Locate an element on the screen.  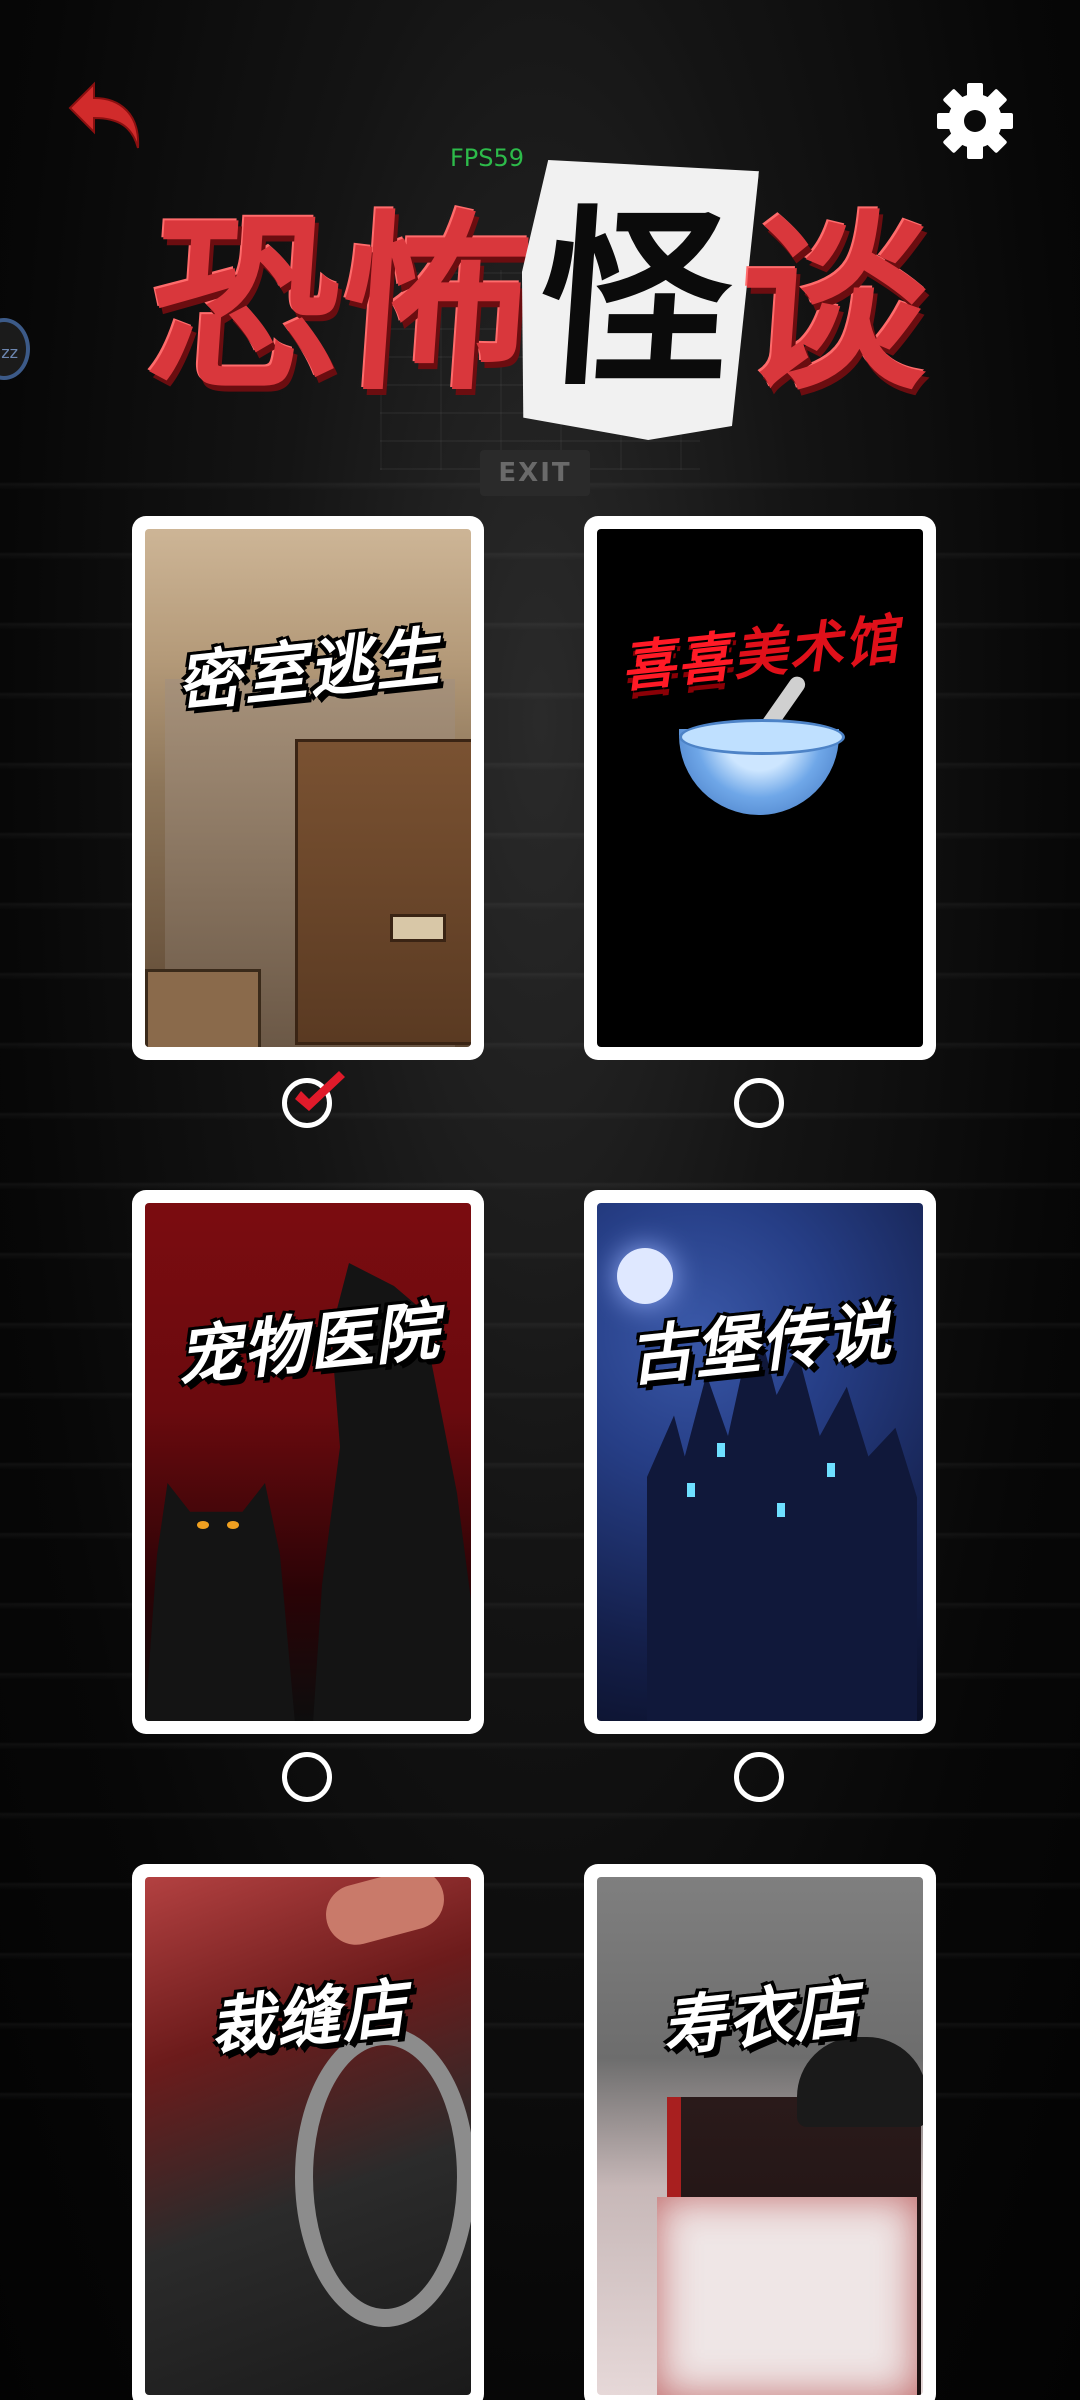
fps-counter: FPS59 is located at coordinates (487, 158).